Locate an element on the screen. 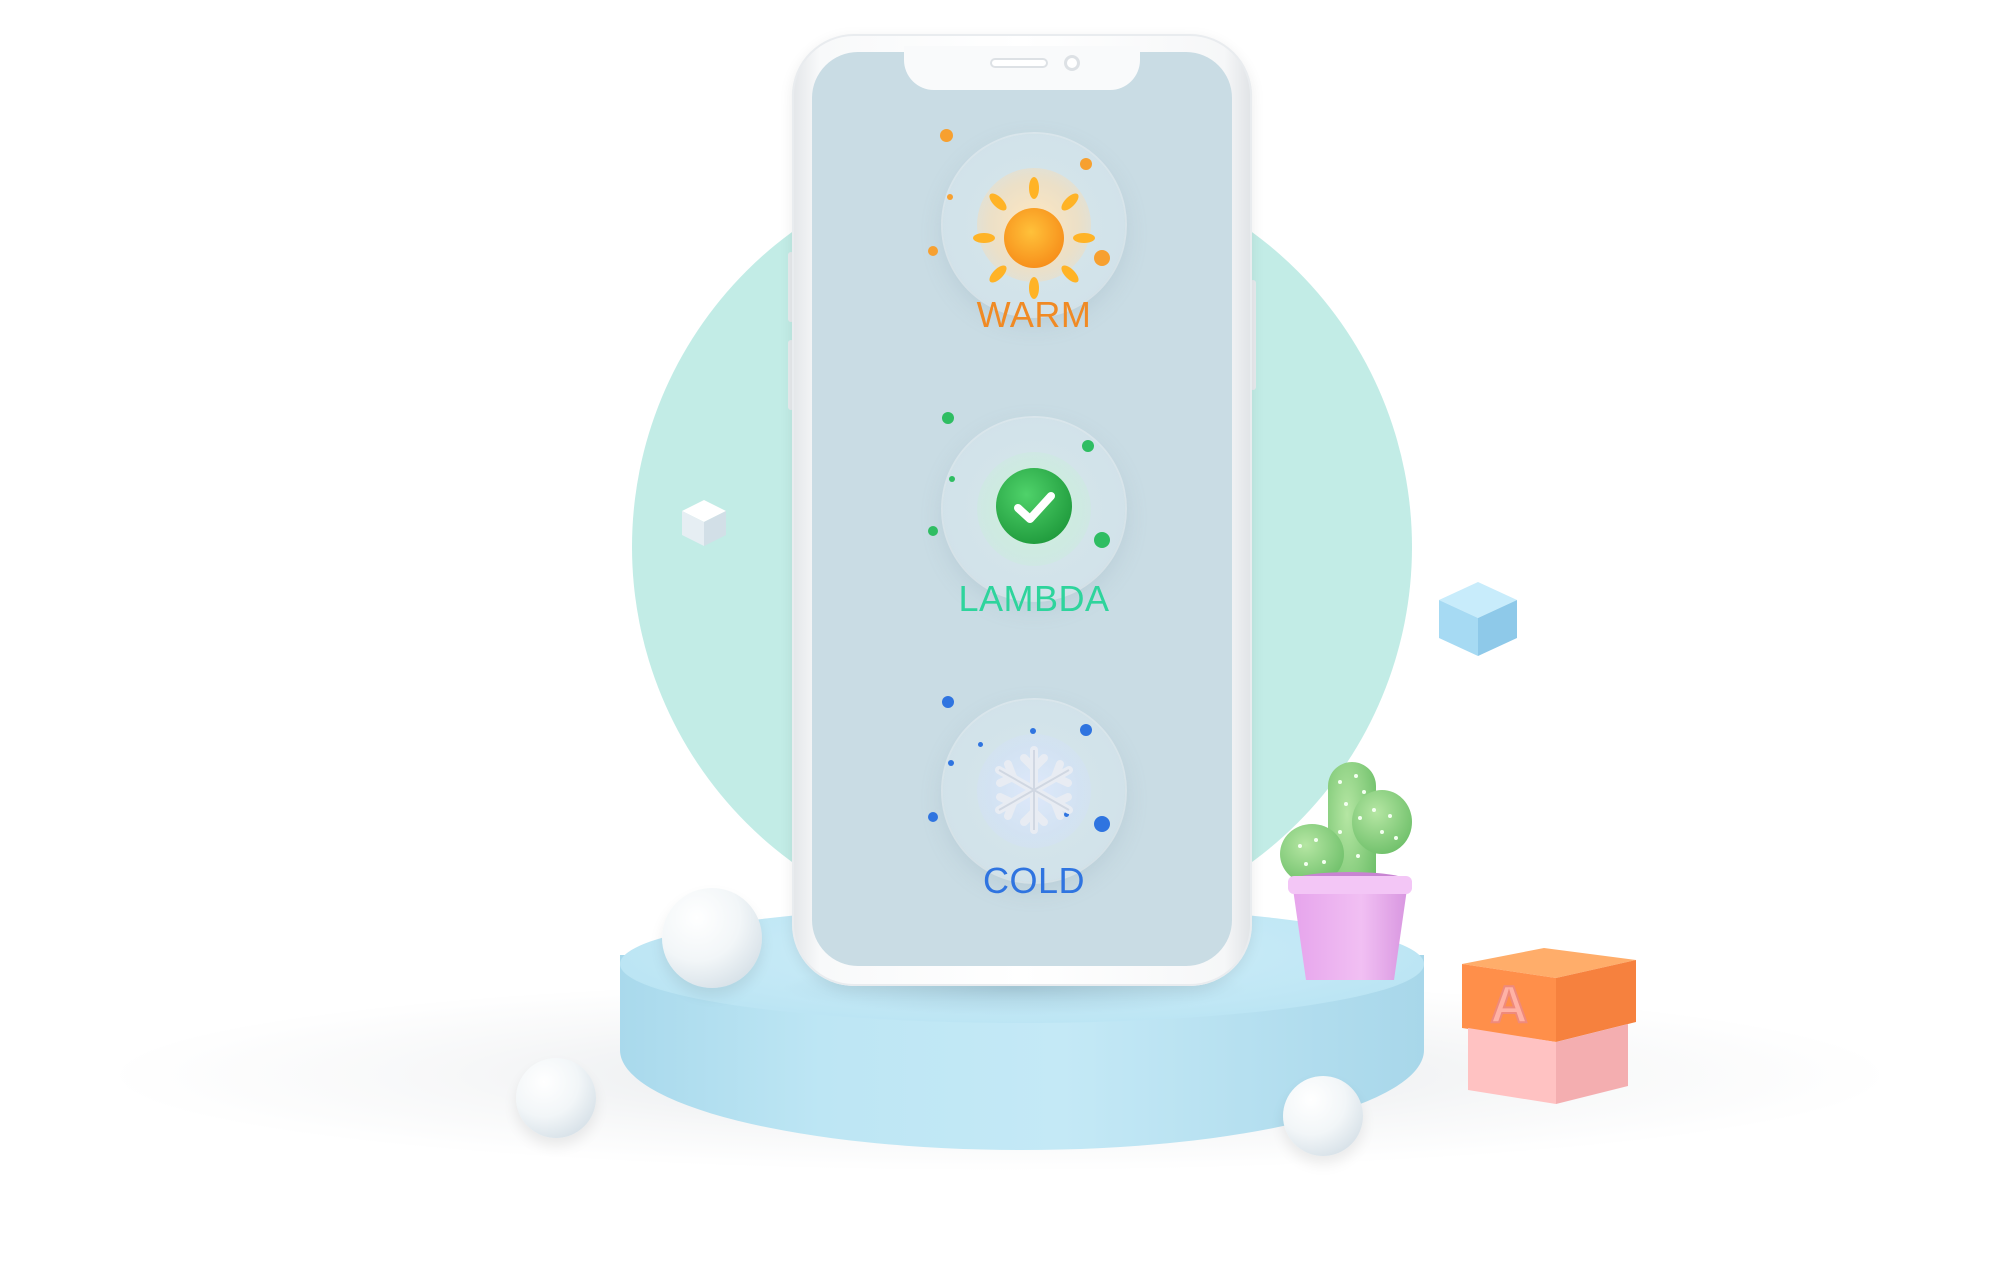 Image resolution: width=2001 pixels, height=1278 pixels. block-letter: A is located at coordinates (1509, 1005).